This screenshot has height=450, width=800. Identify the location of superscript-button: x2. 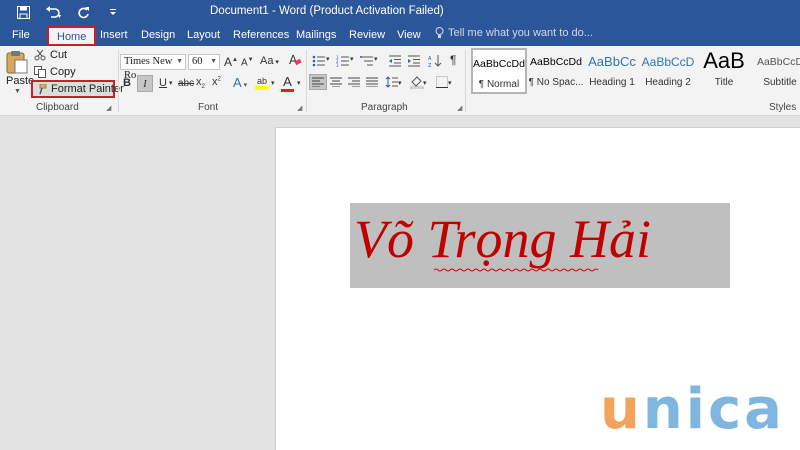
(216, 82).